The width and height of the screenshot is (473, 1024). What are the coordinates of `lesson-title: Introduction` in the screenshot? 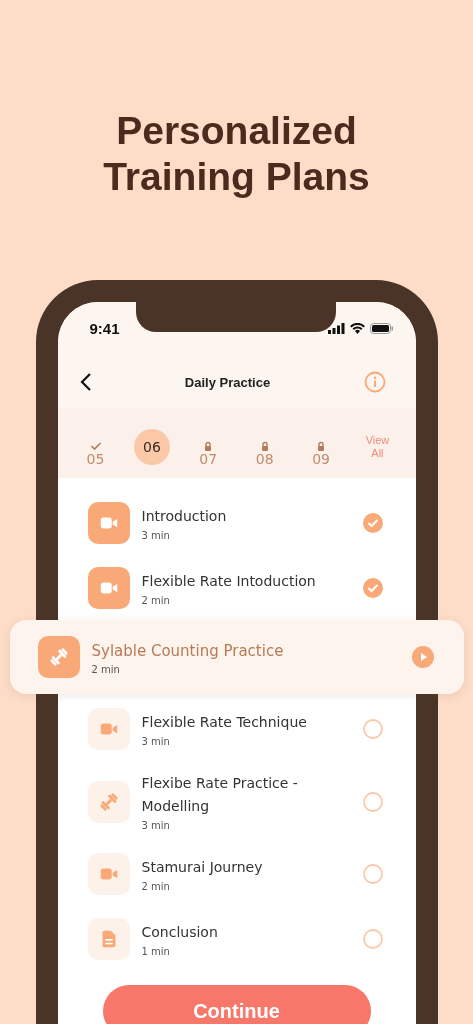 It's located at (184, 516).